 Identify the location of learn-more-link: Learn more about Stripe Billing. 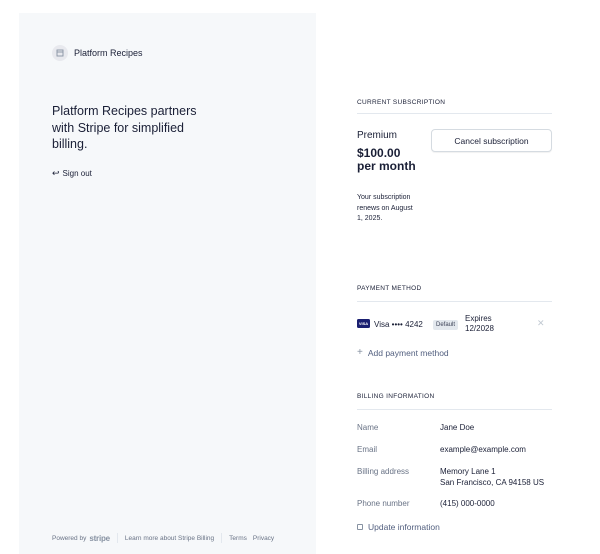
(169, 538).